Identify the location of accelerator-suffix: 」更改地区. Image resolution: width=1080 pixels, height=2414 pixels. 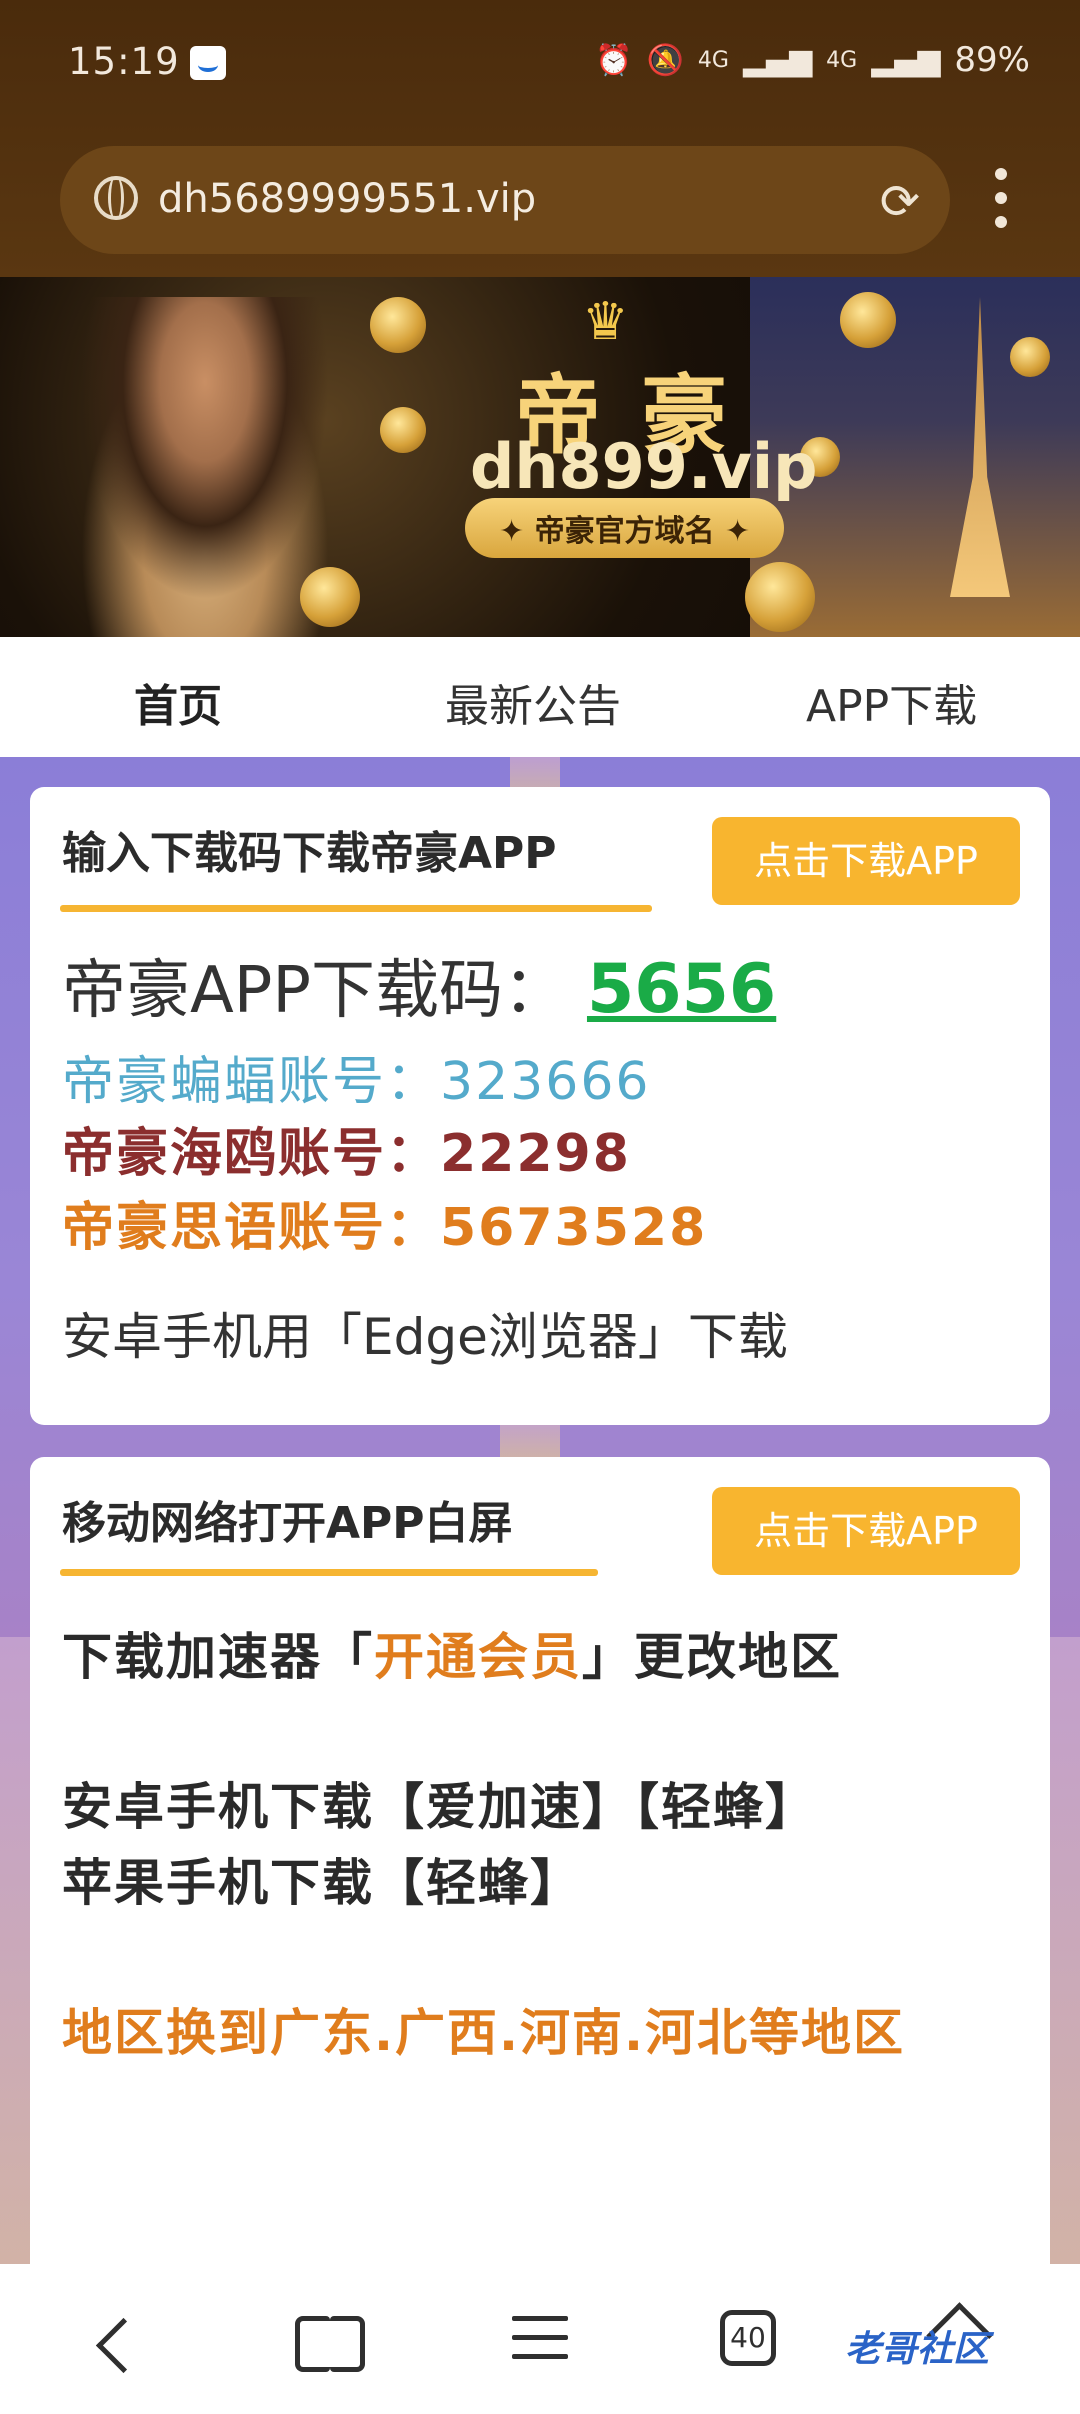
(712, 1657).